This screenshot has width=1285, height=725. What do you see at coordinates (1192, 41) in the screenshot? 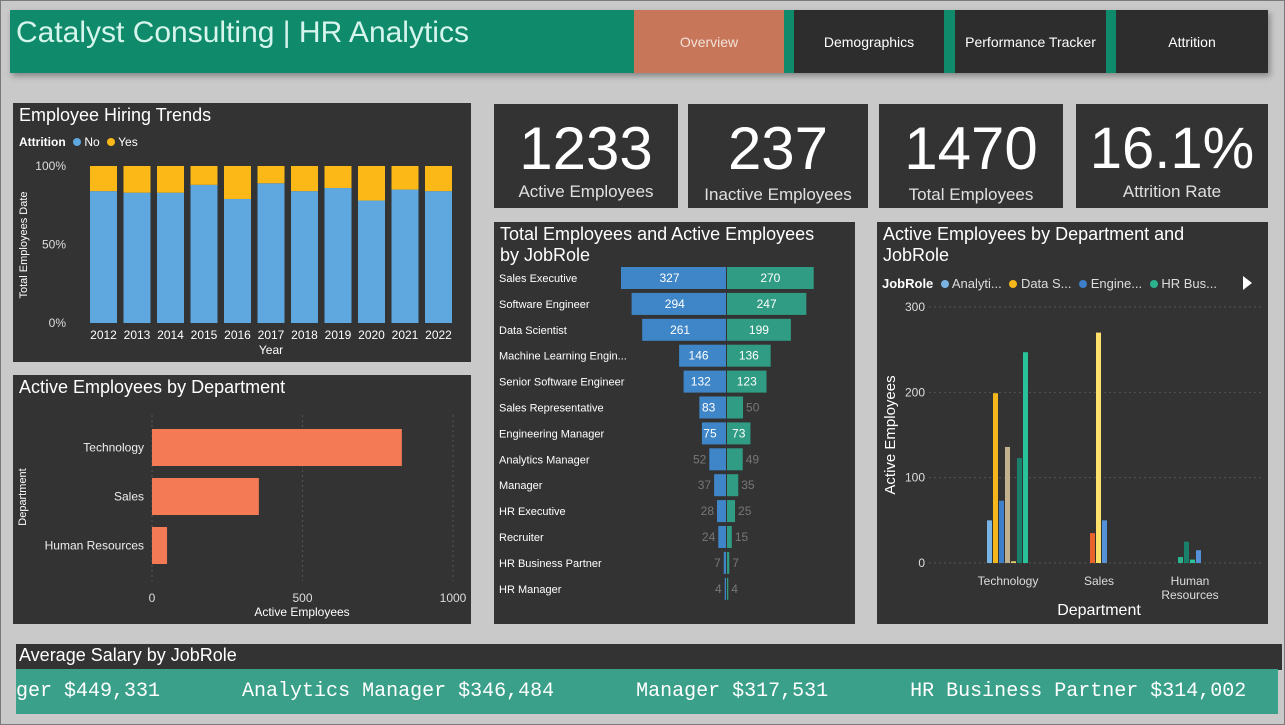
I see `tab-attrition: Attrition` at bounding box center [1192, 41].